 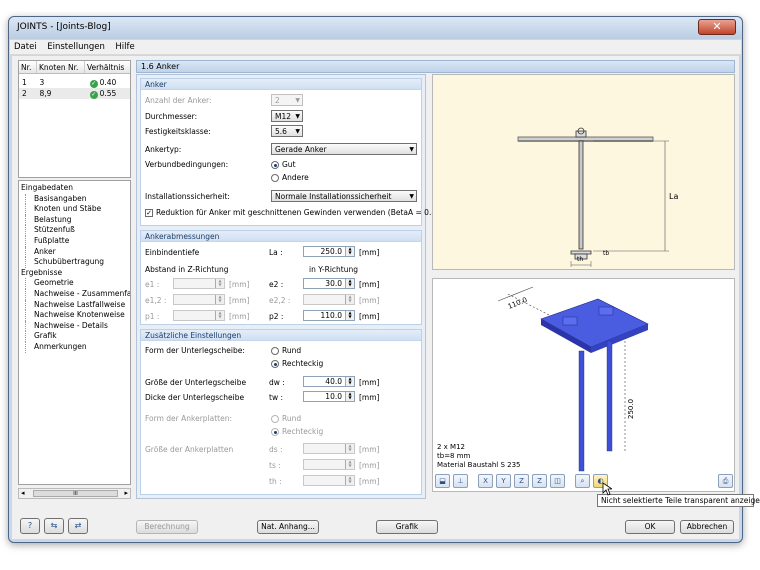 What do you see at coordinates (329, 480) in the screenshot?
I see `th-input: ▲ ▼` at bounding box center [329, 480].